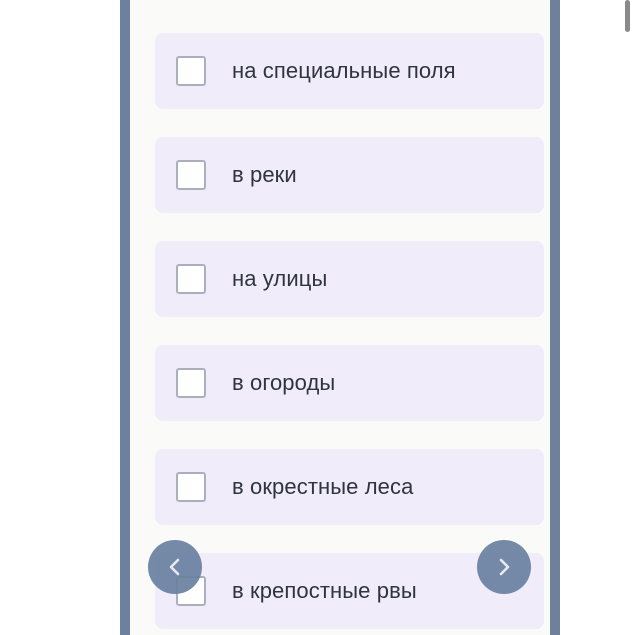  I want to click on option-label: в реки, so click(264, 174).